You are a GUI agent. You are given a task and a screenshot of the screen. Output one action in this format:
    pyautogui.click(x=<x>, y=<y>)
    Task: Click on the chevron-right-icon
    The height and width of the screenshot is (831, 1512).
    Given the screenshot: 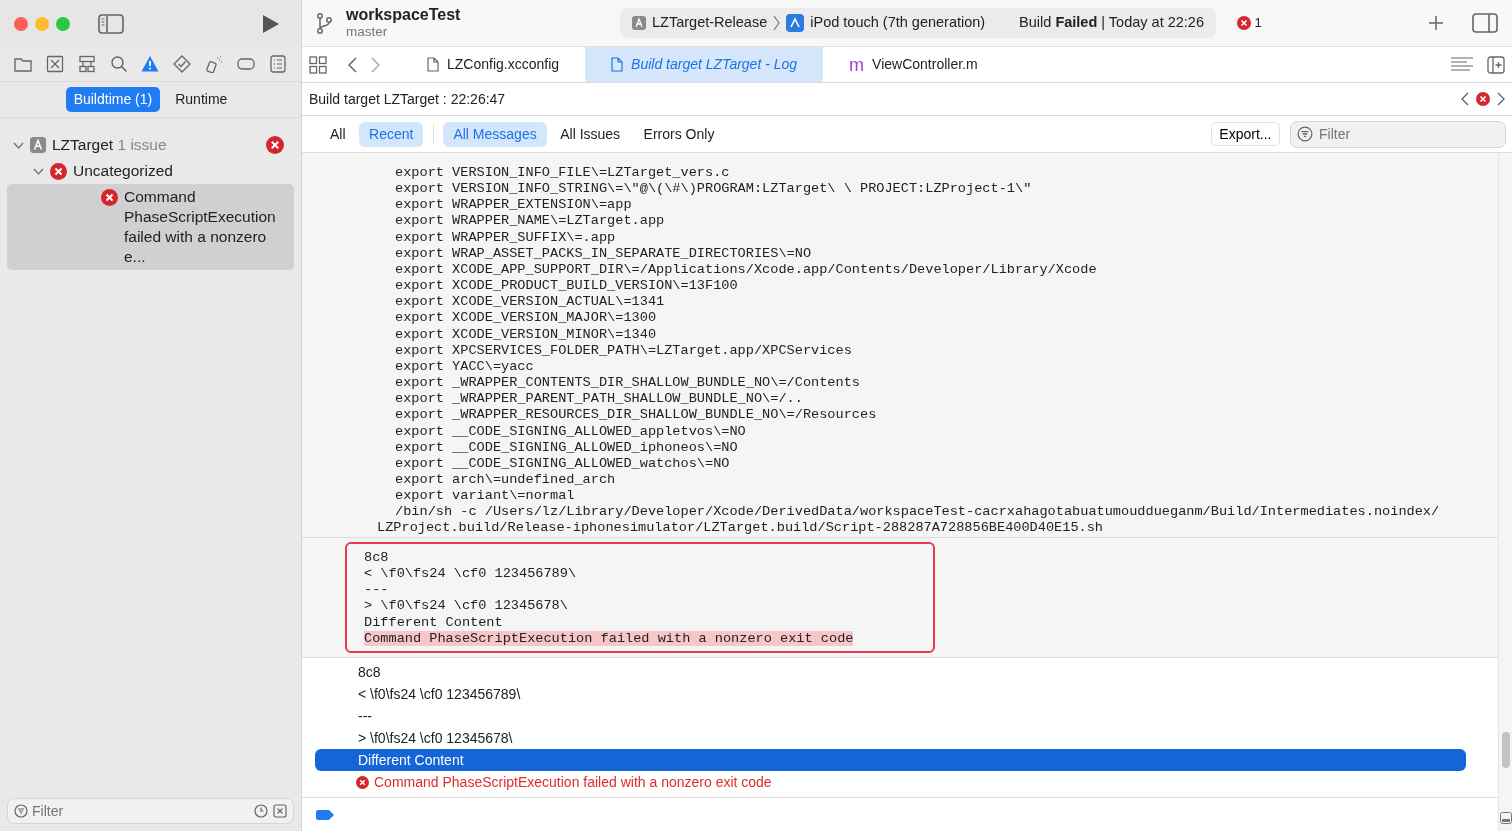 What is the action you would take?
    pyautogui.click(x=777, y=23)
    